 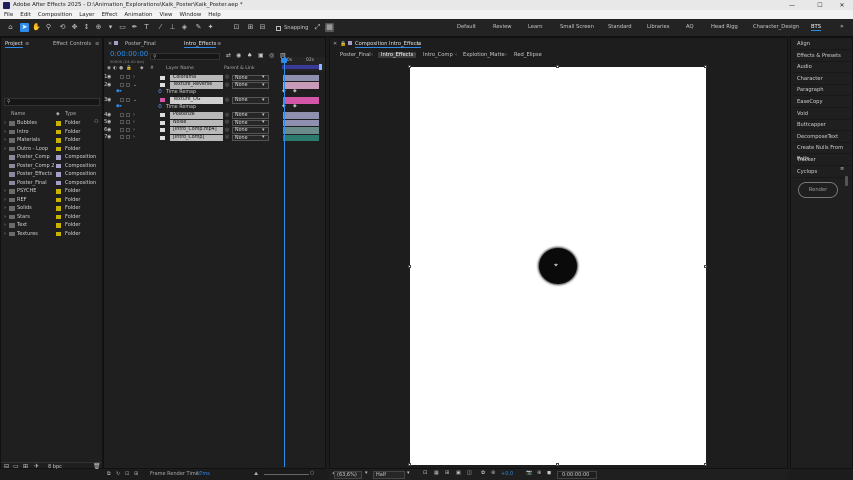 What do you see at coordinates (51, 166) in the screenshot?
I see `project-comp-row: Poster_Comp 2 Composition` at bounding box center [51, 166].